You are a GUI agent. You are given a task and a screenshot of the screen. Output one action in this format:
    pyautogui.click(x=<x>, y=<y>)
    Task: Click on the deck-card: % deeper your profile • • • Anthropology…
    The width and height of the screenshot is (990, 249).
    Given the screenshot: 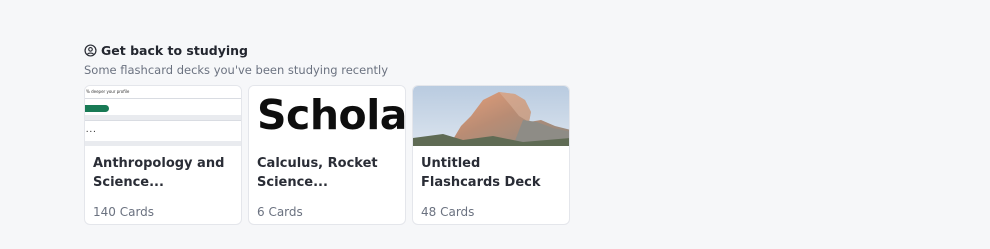 What is the action you would take?
    pyautogui.click(x=163, y=155)
    